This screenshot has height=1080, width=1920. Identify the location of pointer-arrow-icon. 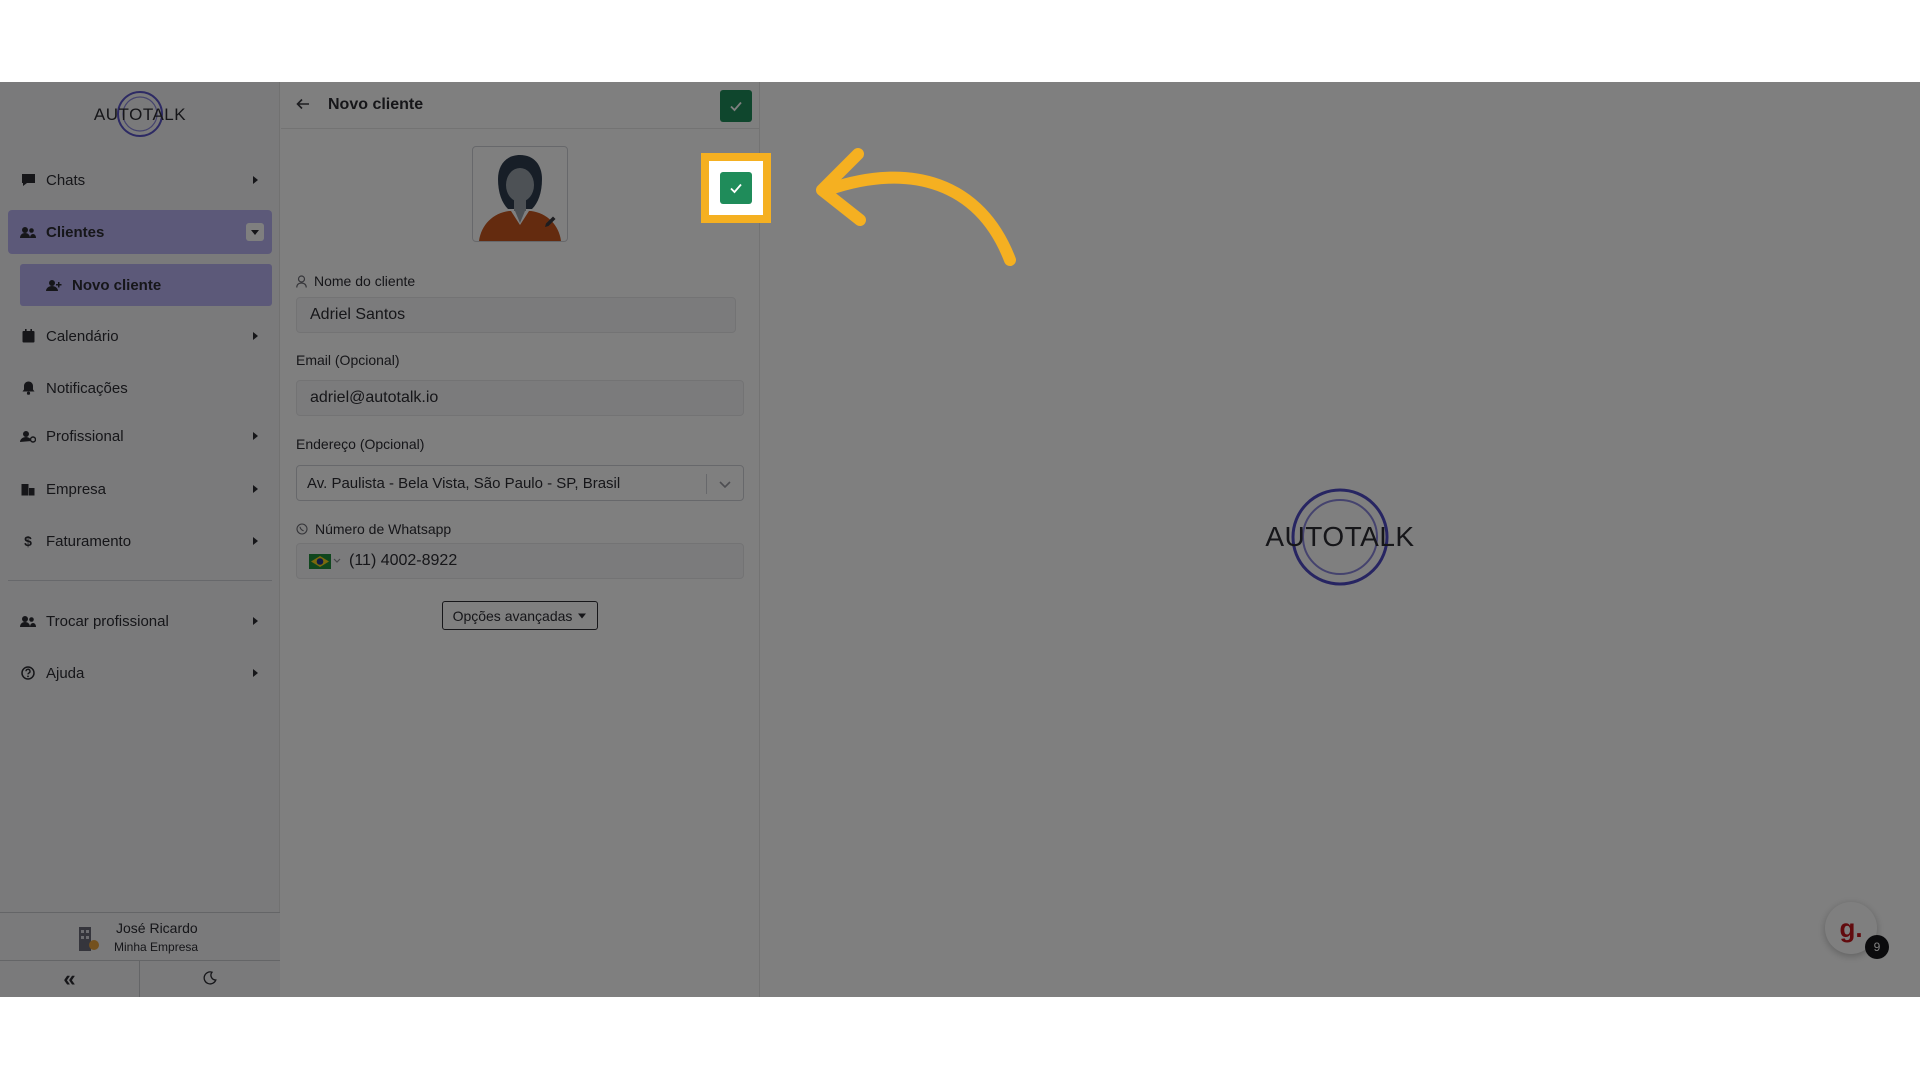
(916, 207).